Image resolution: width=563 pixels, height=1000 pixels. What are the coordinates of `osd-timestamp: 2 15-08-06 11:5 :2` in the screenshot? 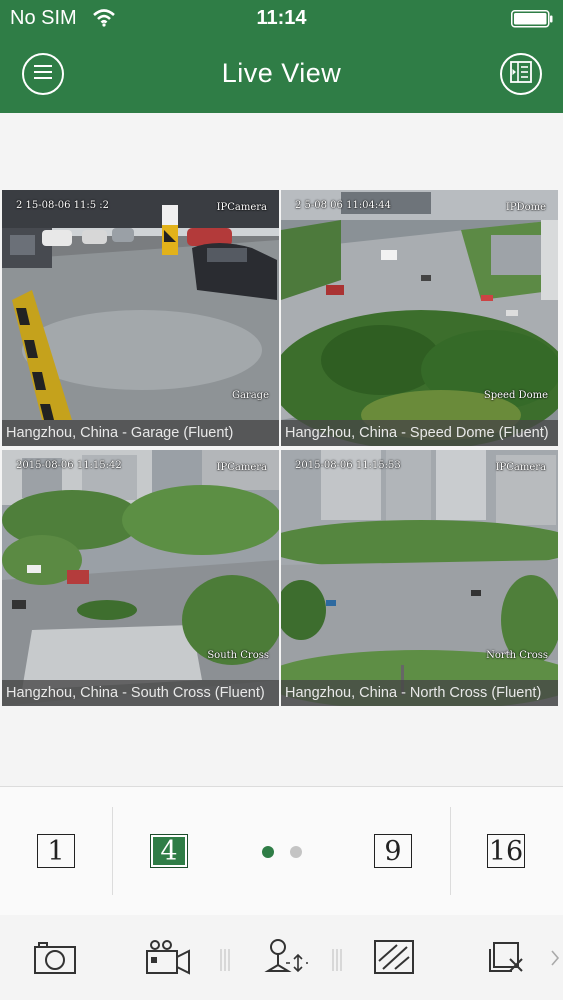 It's located at (63, 205).